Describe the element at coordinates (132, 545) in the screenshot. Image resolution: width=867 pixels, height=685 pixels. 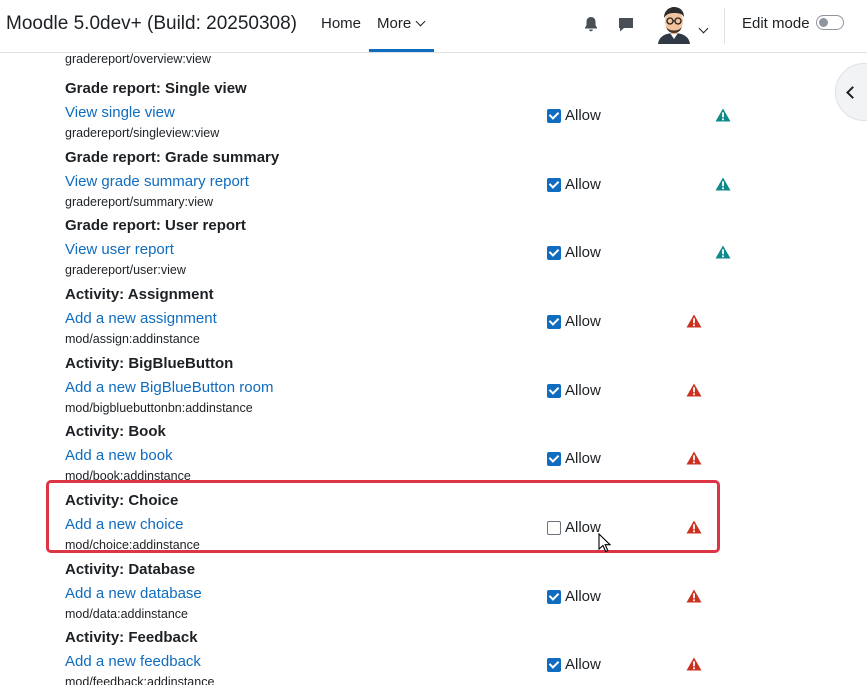
I see `capability-name: mod/choice:addinstance` at that location.